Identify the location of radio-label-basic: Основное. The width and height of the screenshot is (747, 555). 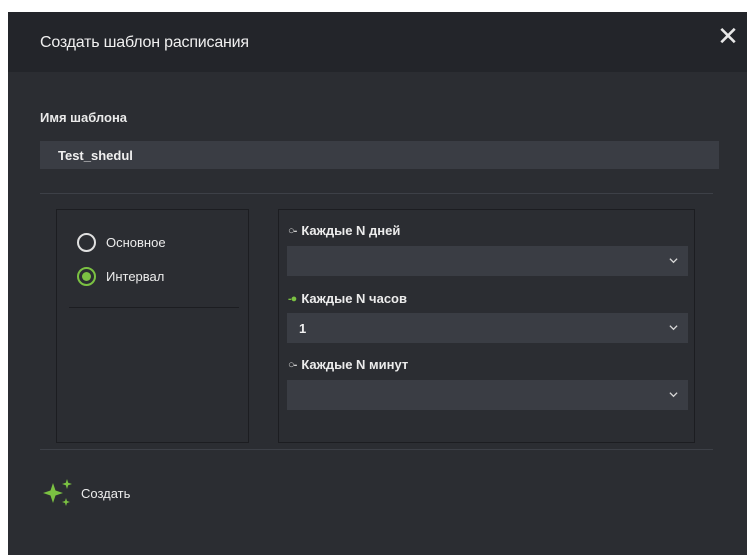
(136, 242).